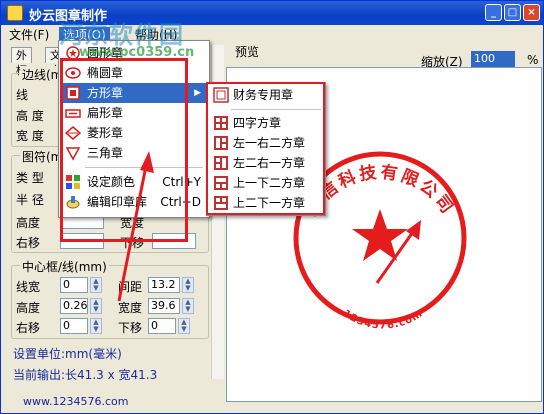 The image size is (544, 414). What do you see at coordinates (74, 285) in the screenshot?
I see `line-width-field: 0` at bounding box center [74, 285].